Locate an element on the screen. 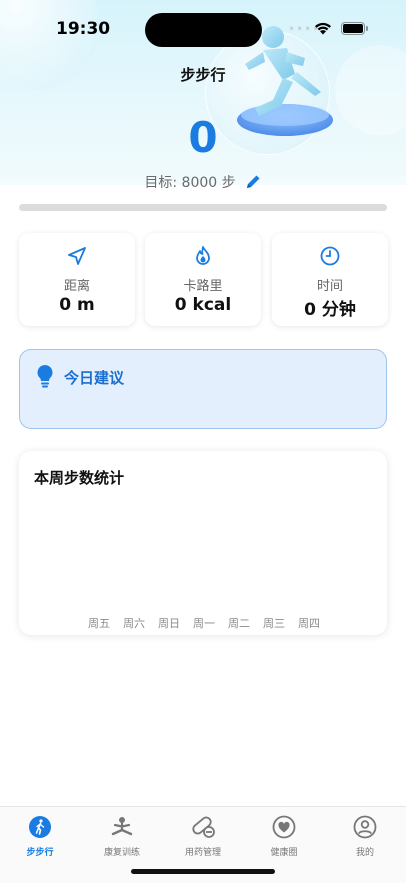 This screenshot has width=406, height=883. stat-value: 0 kcal is located at coordinates (203, 305).